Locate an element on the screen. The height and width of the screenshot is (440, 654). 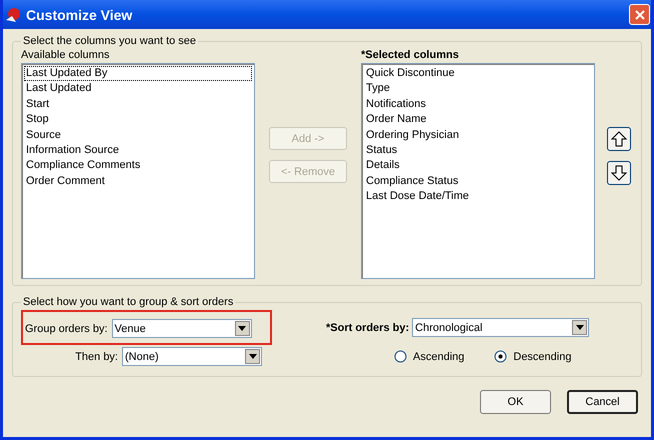
list-item: Last Dose Date/Time is located at coordinates (478, 197).